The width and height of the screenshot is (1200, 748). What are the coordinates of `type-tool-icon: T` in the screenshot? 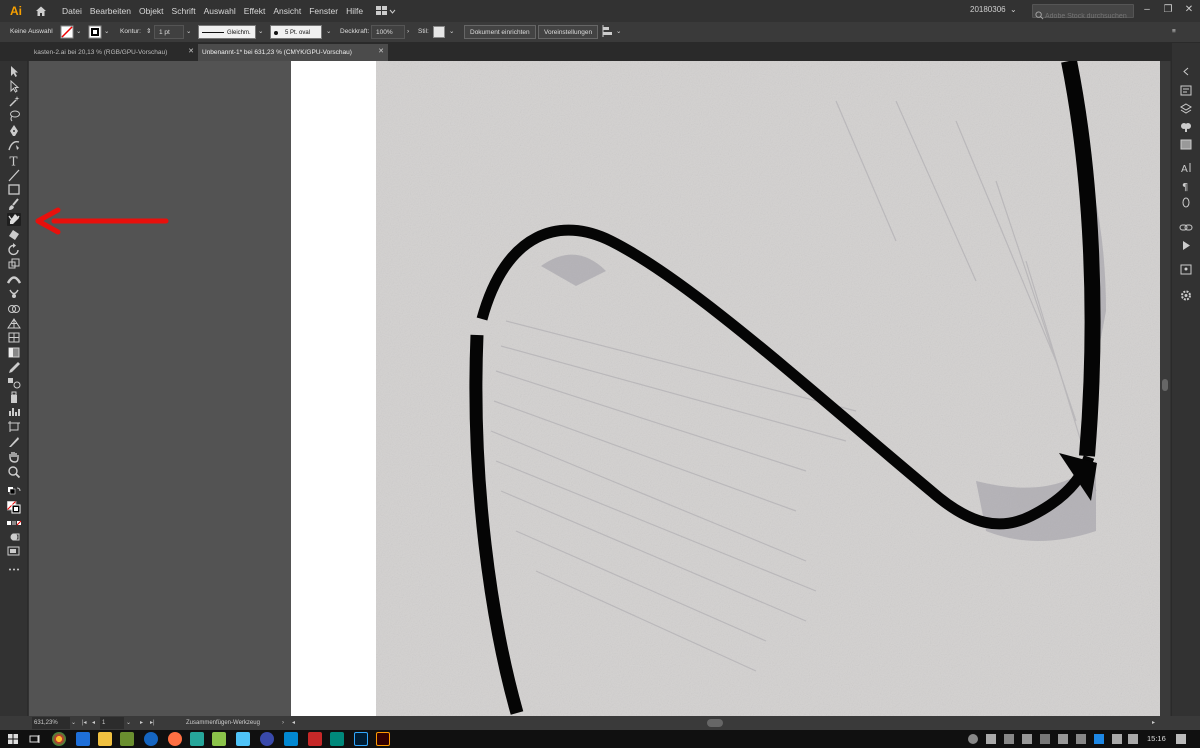 It's located at (14, 160).